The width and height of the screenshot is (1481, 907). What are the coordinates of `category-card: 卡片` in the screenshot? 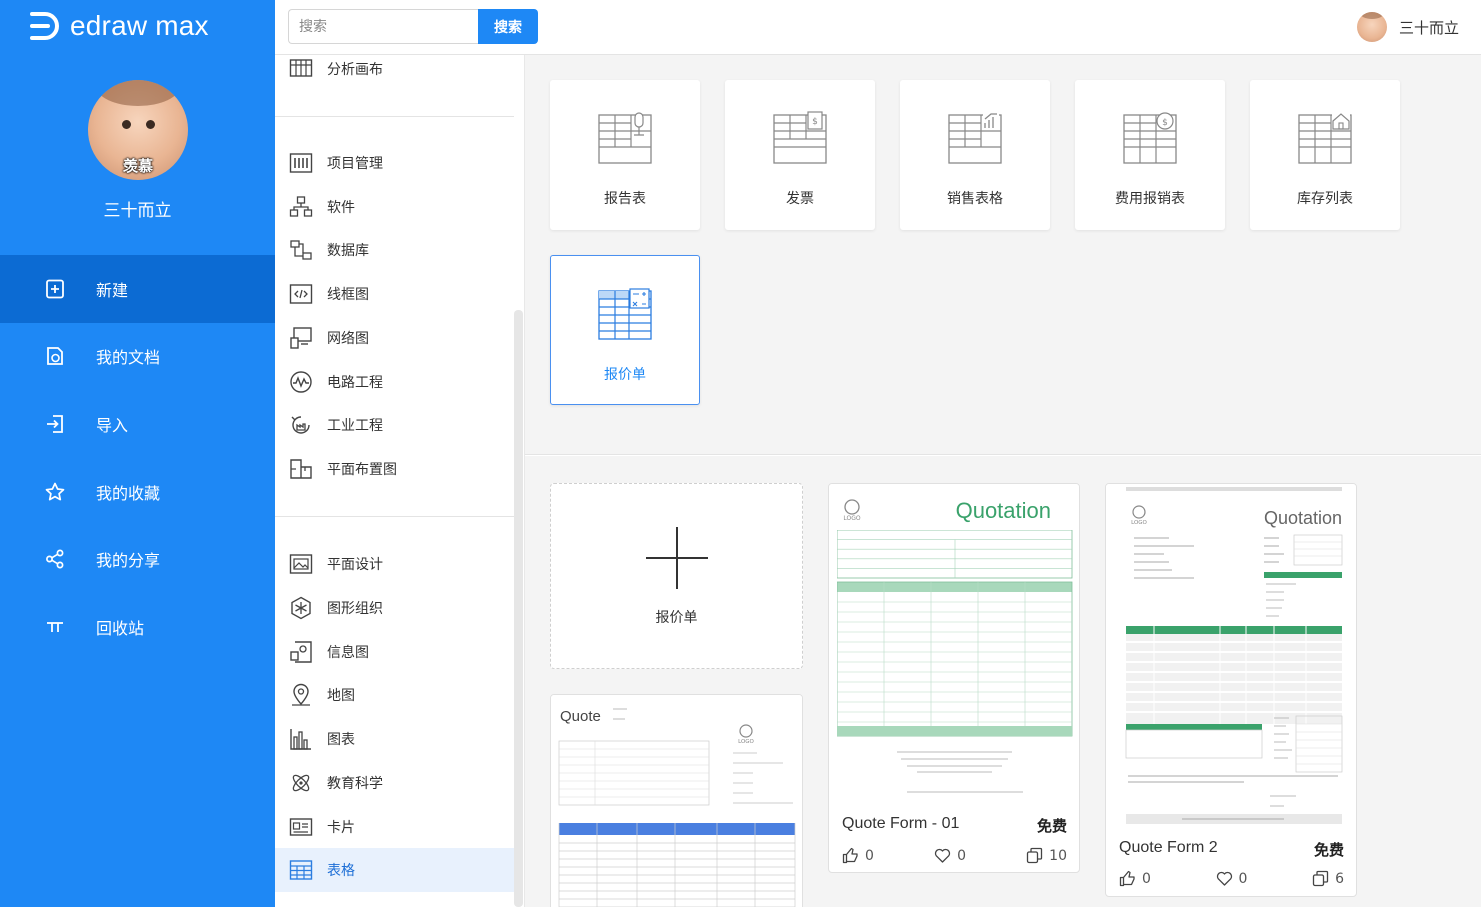 It's located at (394, 827).